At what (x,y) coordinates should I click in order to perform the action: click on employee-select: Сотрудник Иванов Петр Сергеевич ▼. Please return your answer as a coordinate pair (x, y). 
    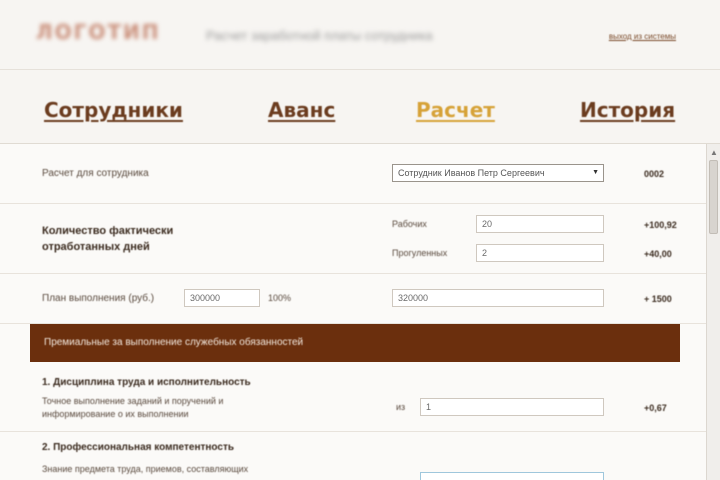
    Looking at the image, I should click on (498, 173).